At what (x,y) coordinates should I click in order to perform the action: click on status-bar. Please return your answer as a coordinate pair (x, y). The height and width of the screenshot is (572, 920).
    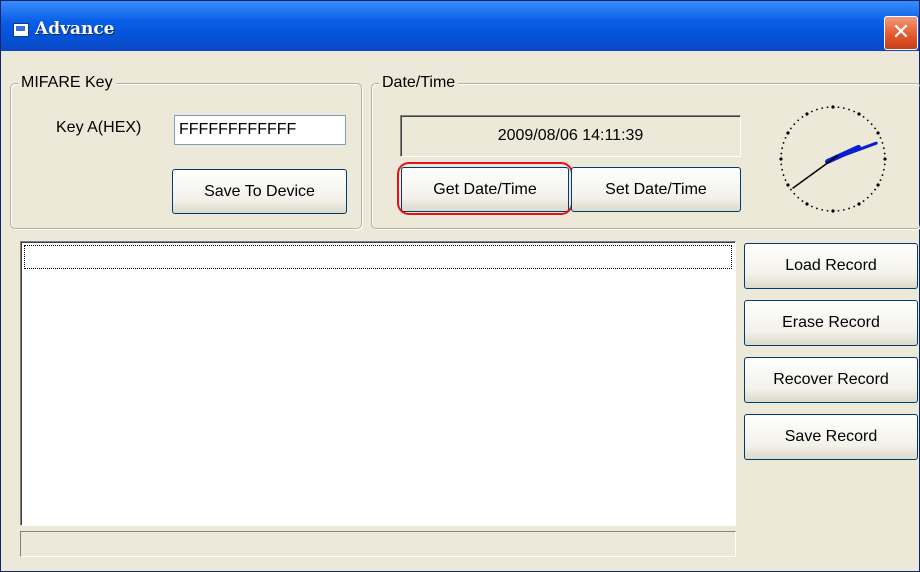
    Looking at the image, I should click on (378, 544).